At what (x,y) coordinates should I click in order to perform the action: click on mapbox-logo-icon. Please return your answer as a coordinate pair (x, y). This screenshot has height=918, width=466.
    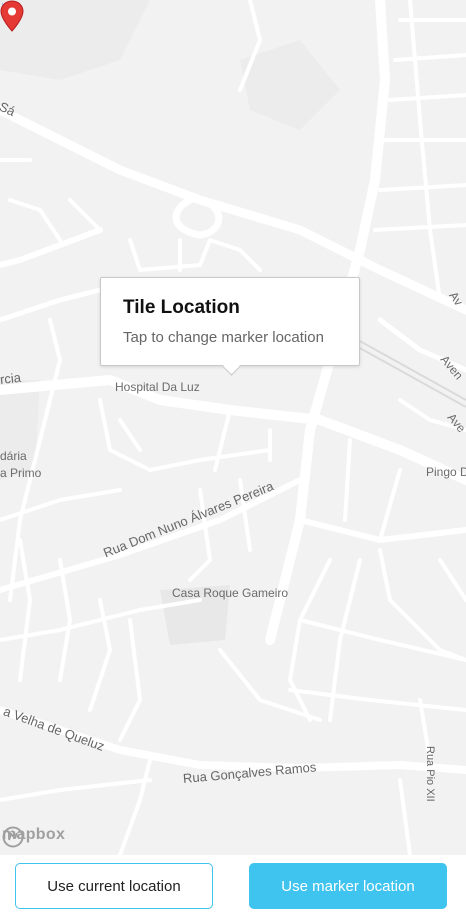
    Looking at the image, I should click on (13, 837).